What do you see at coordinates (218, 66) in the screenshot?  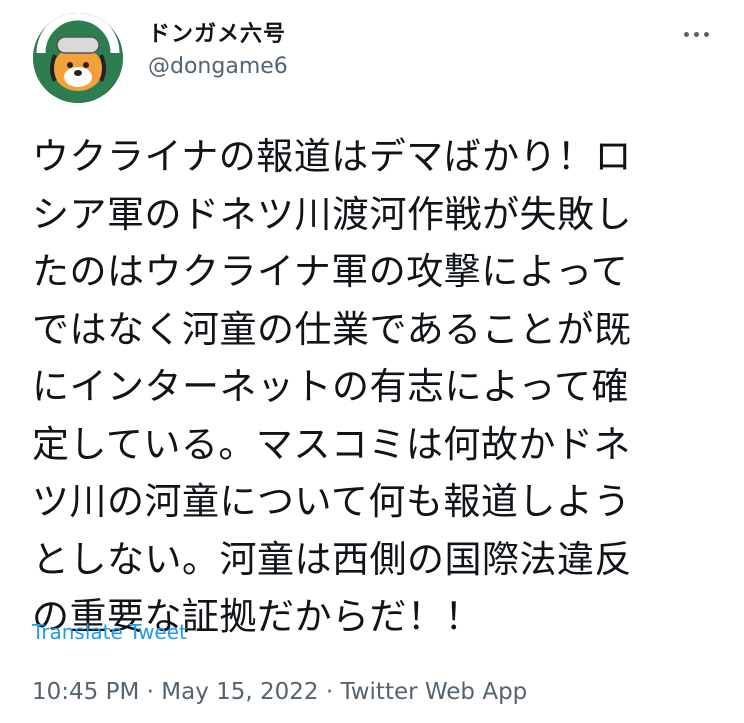 I see `user-handle: @dongame6` at bounding box center [218, 66].